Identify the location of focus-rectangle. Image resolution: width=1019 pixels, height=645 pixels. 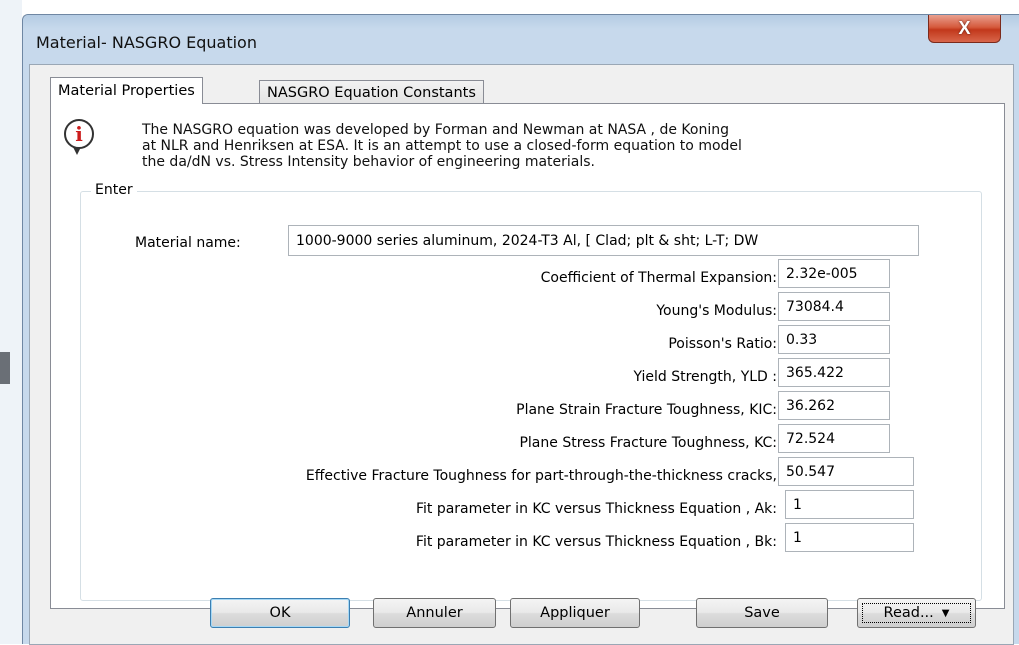
(916, 613).